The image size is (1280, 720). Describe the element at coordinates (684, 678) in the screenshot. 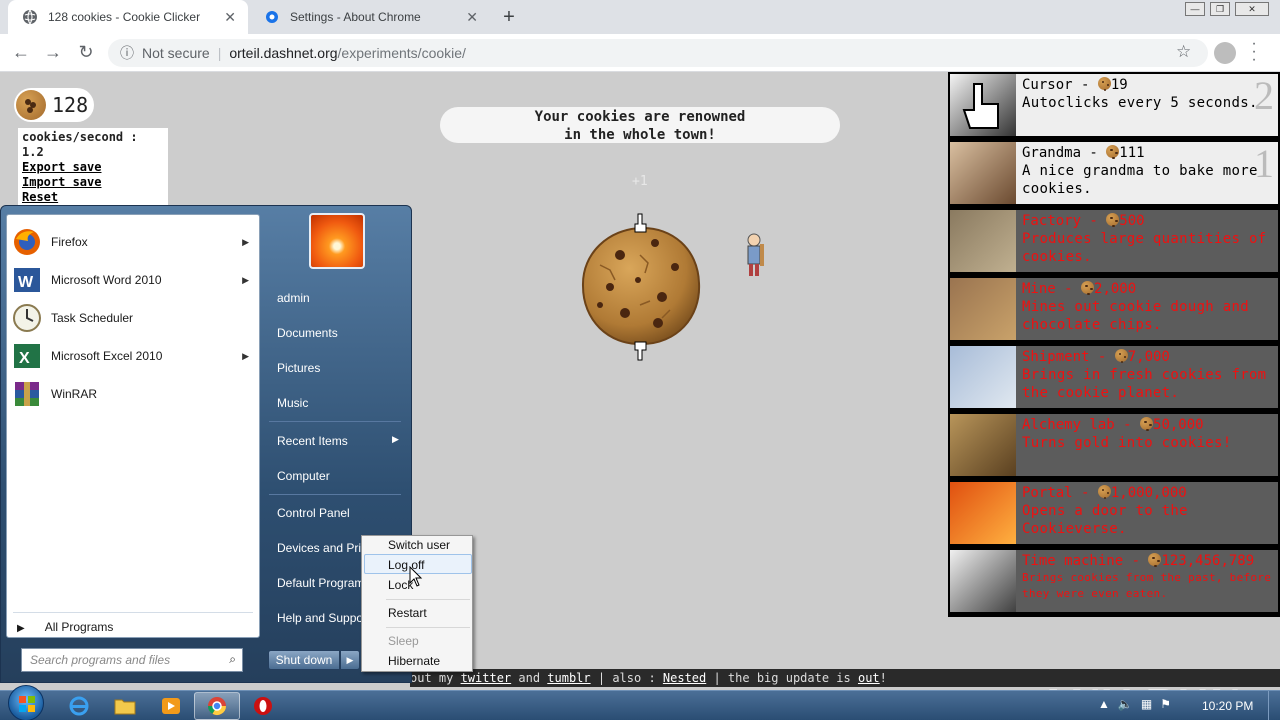

I see `nested-link: Nested` at that location.